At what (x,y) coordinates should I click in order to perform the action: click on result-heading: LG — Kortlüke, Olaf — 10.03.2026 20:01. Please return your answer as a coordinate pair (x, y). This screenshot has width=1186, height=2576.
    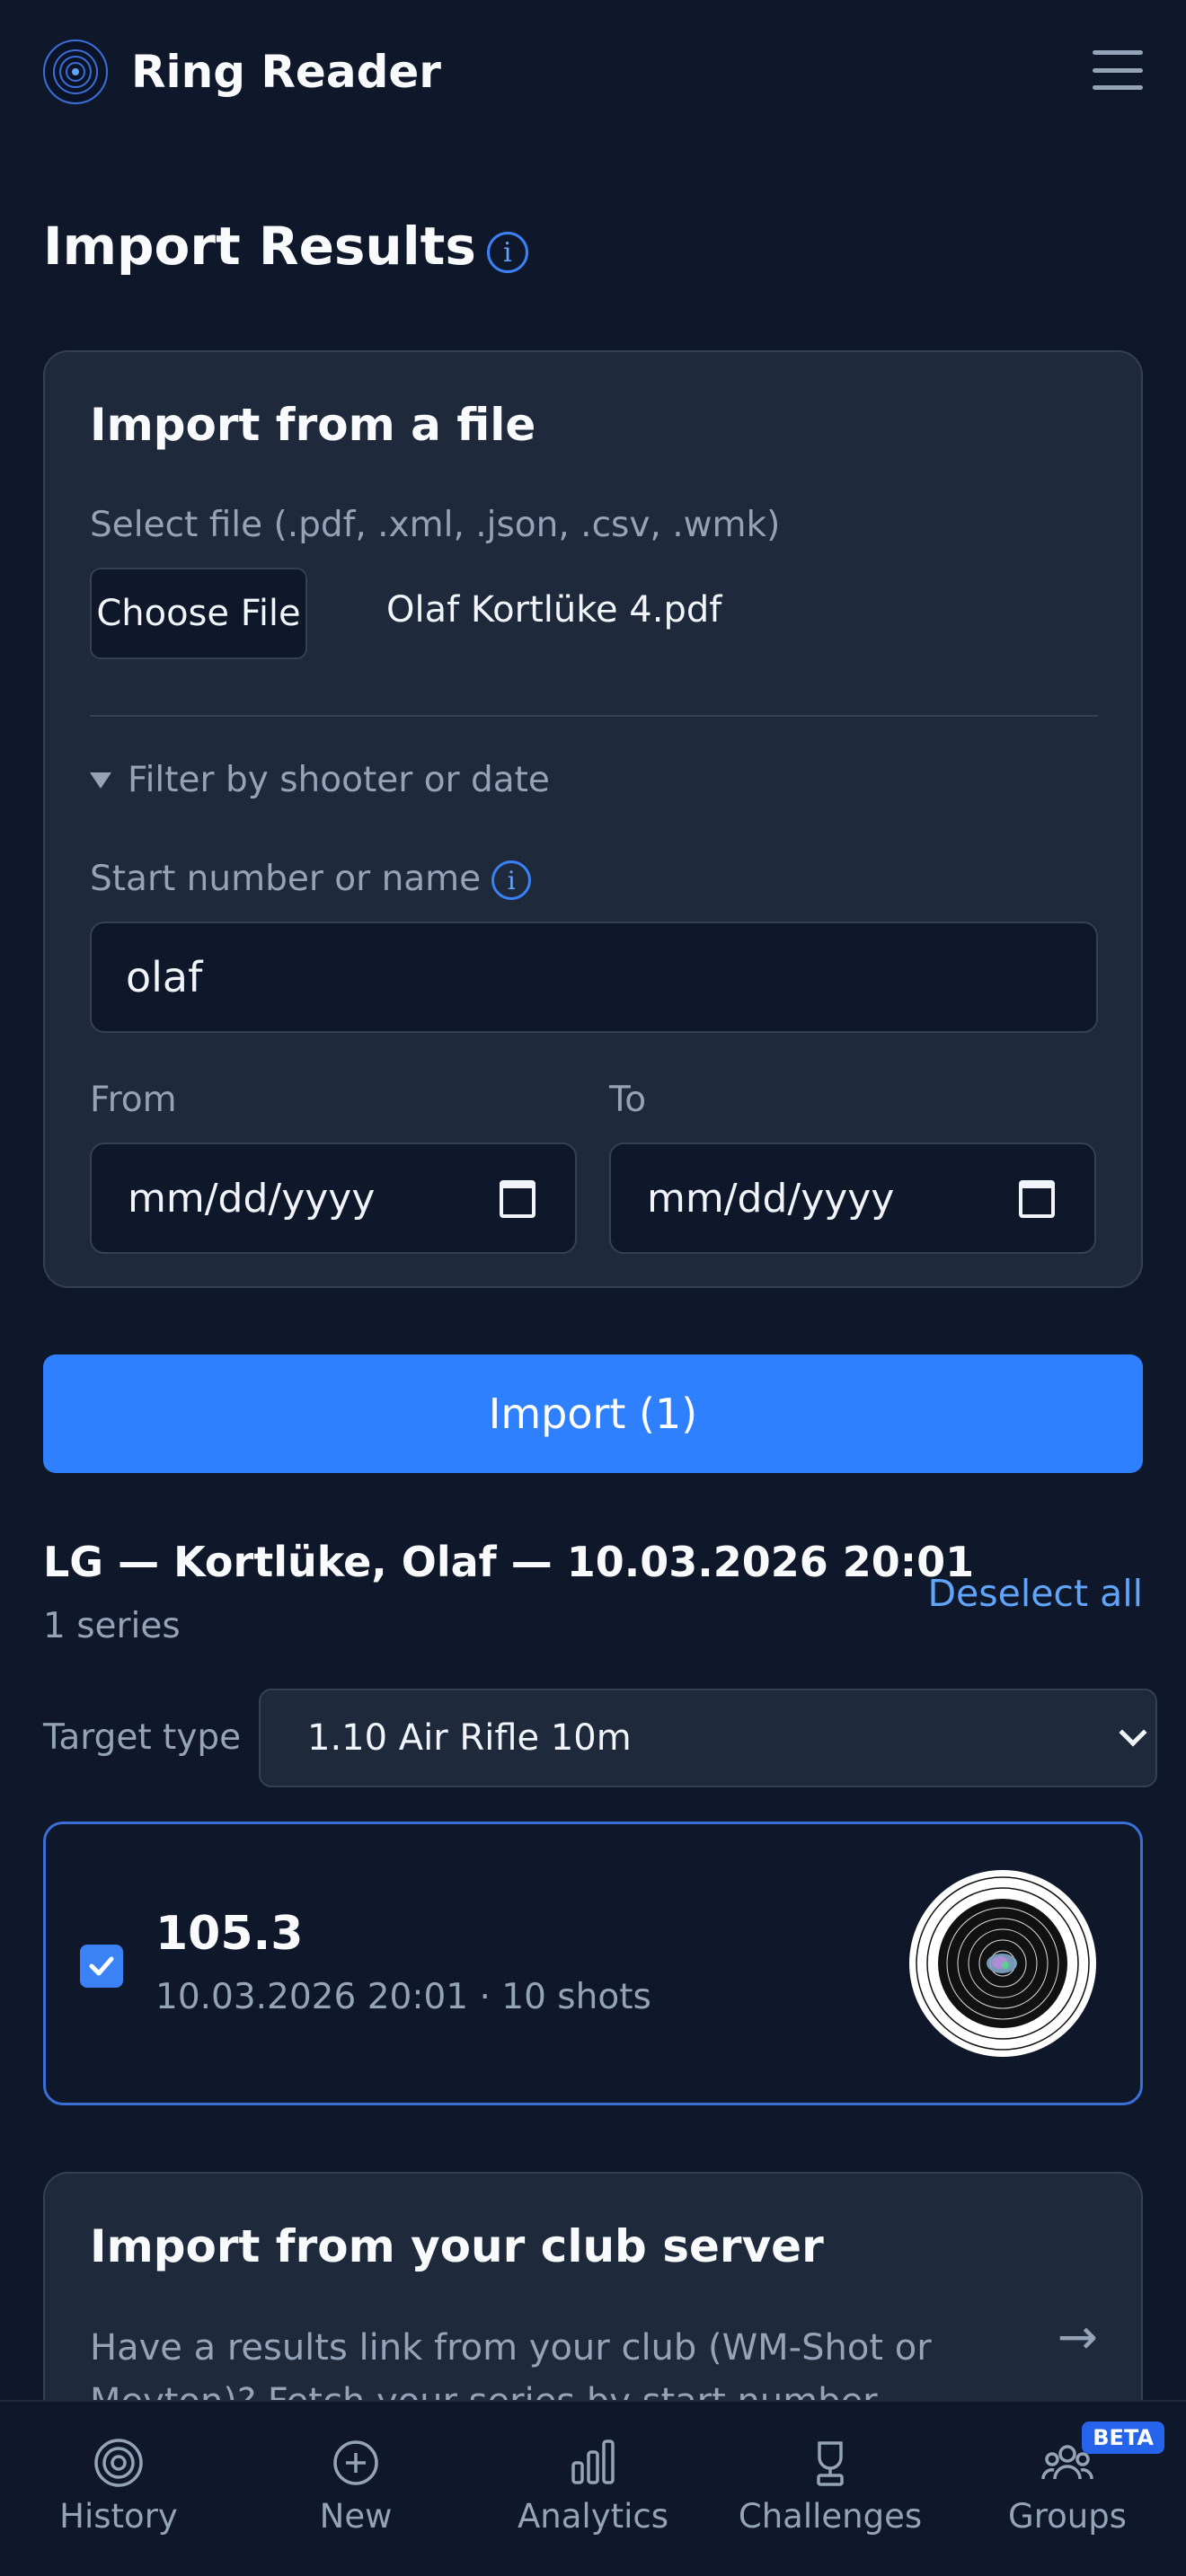
    Looking at the image, I should click on (509, 1562).